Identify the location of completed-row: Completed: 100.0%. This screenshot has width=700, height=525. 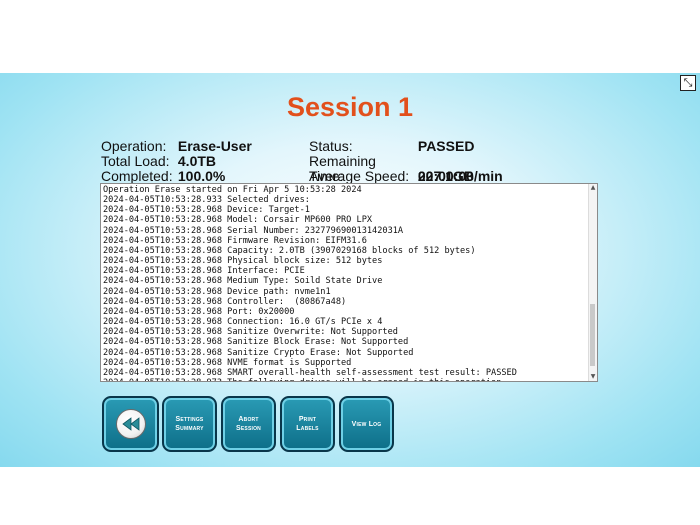
(176, 176).